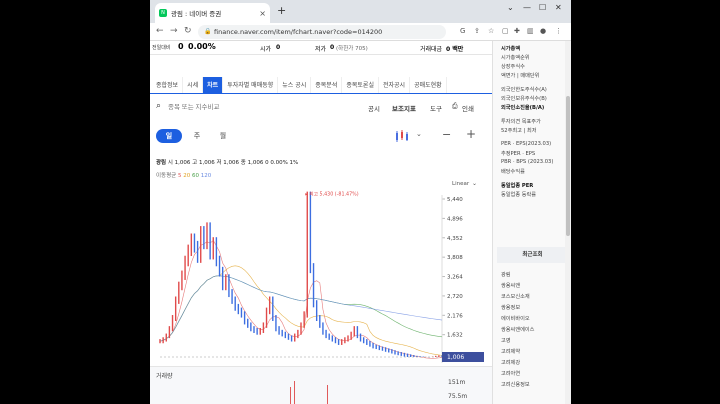 The width and height of the screenshot is (720, 404). What do you see at coordinates (180, 176) in the screenshot?
I see `ma-5: 5` at bounding box center [180, 176].